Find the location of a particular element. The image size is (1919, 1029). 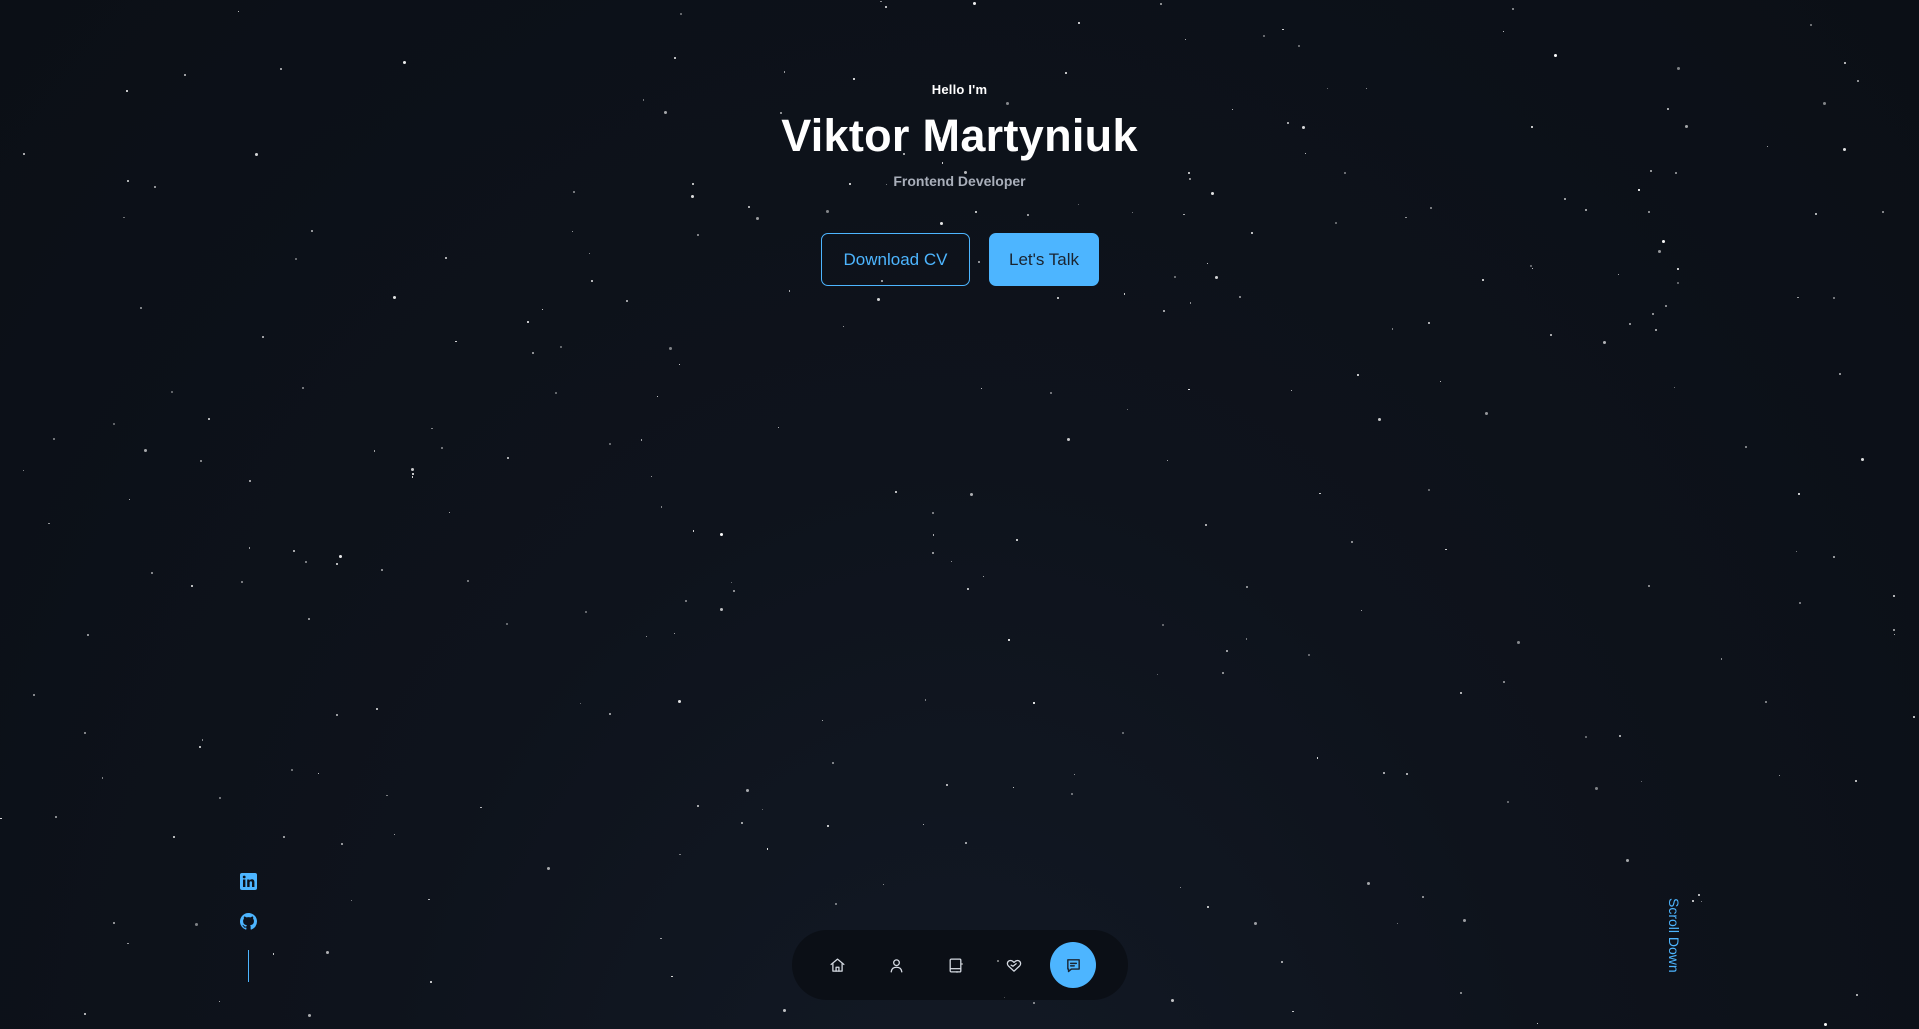

home-icon is located at coordinates (837, 964).